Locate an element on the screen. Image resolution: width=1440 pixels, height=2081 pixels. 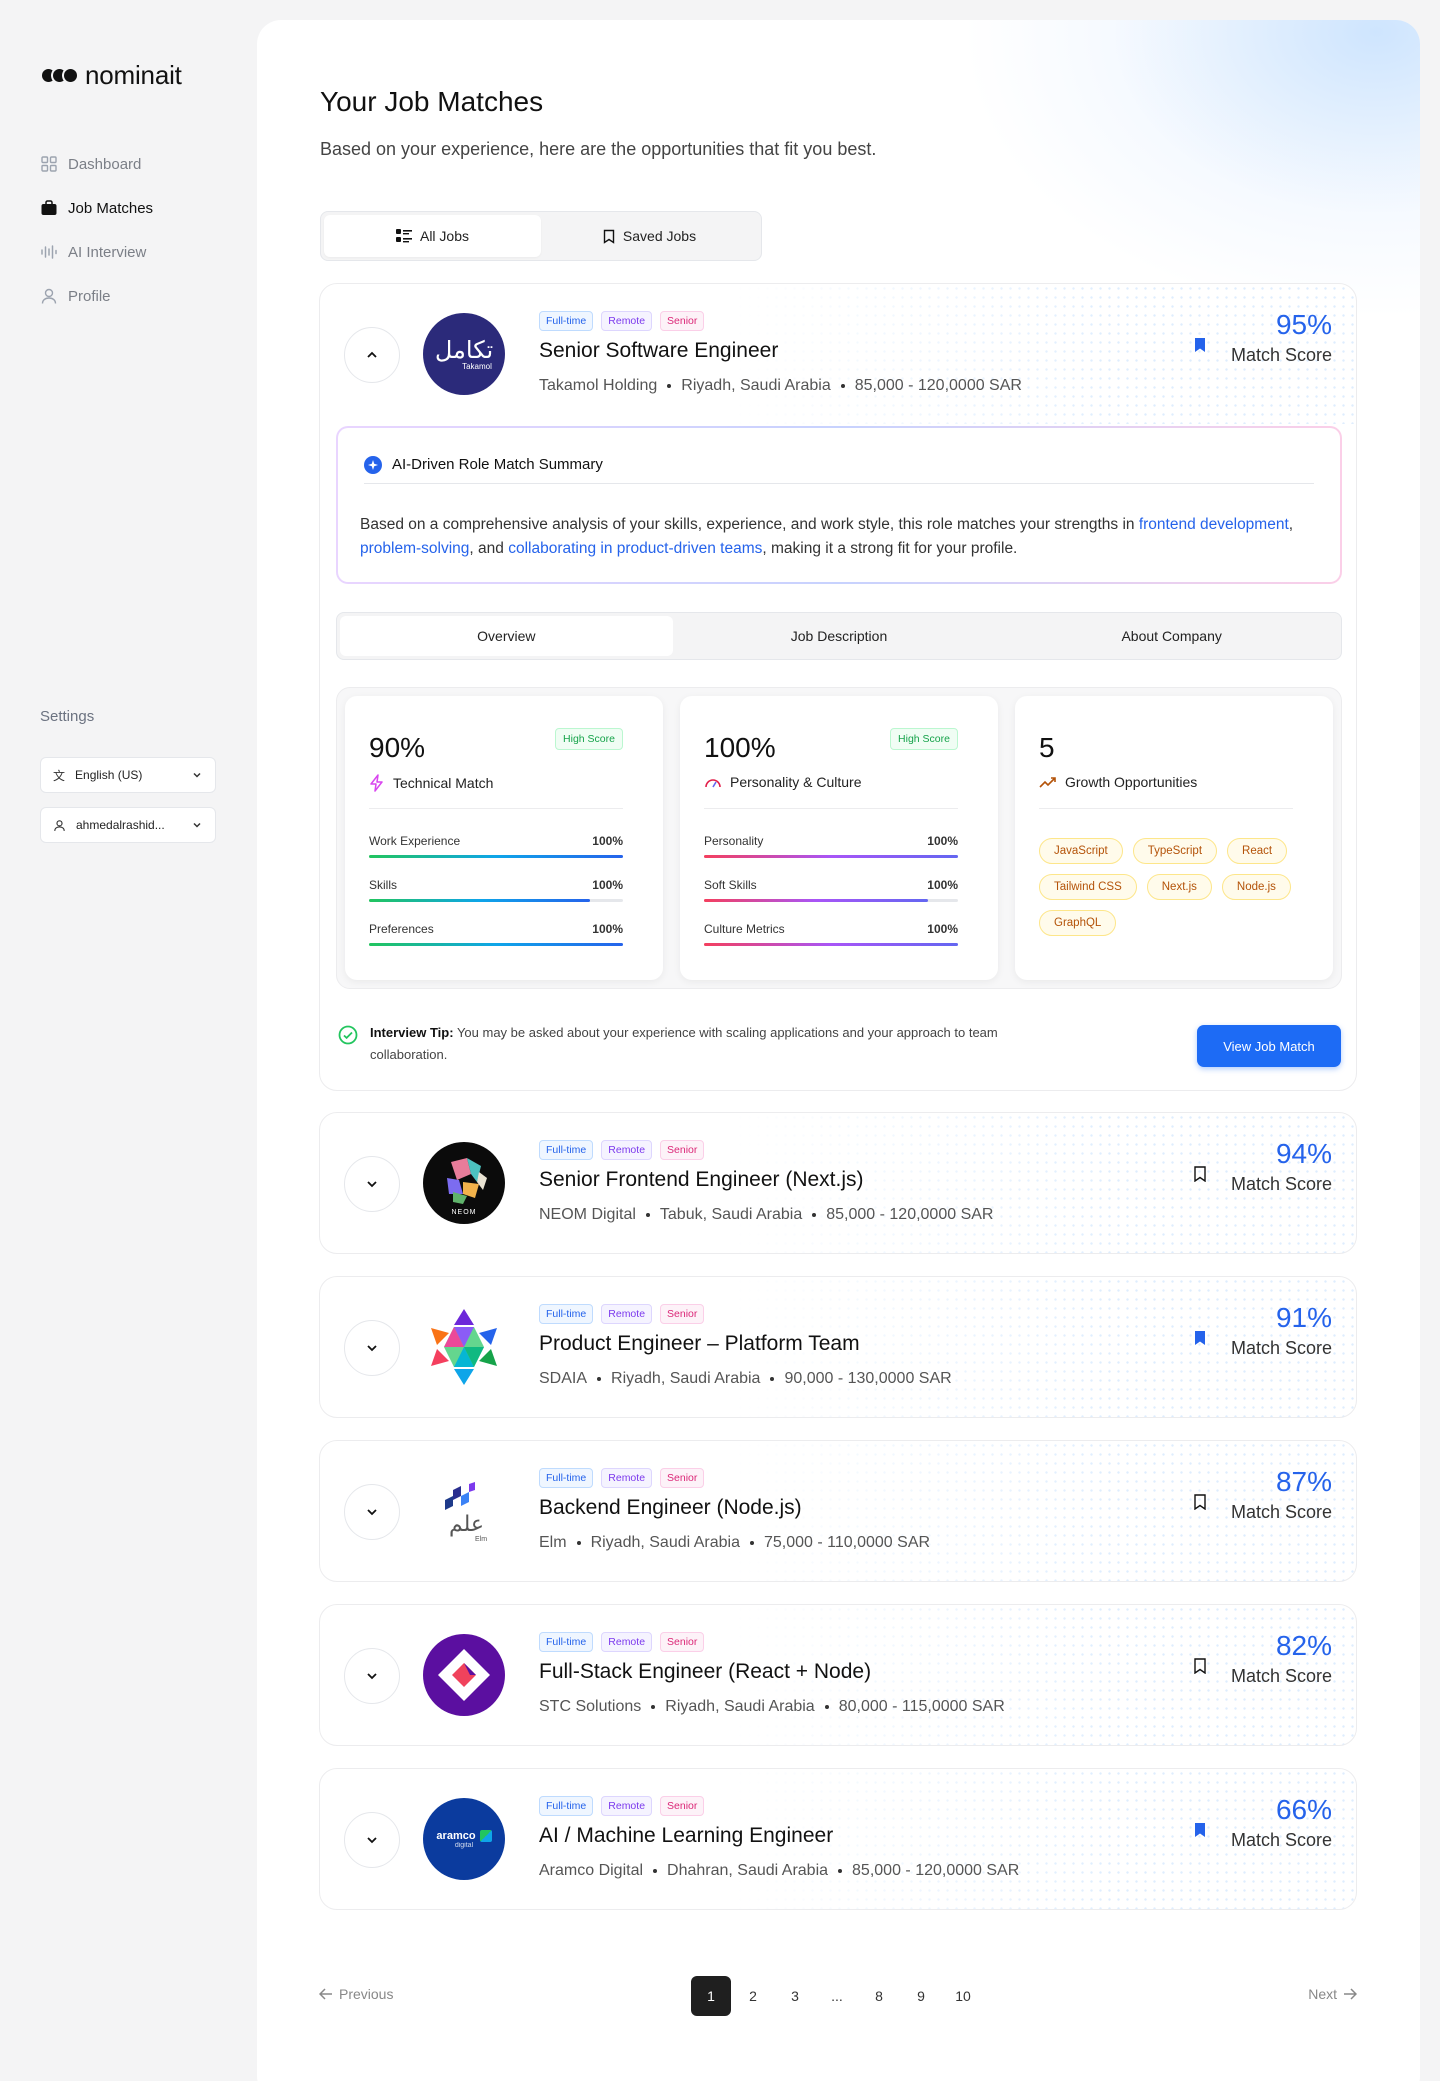
tab-all-jobs: All Jobs is located at coordinates (432, 236).